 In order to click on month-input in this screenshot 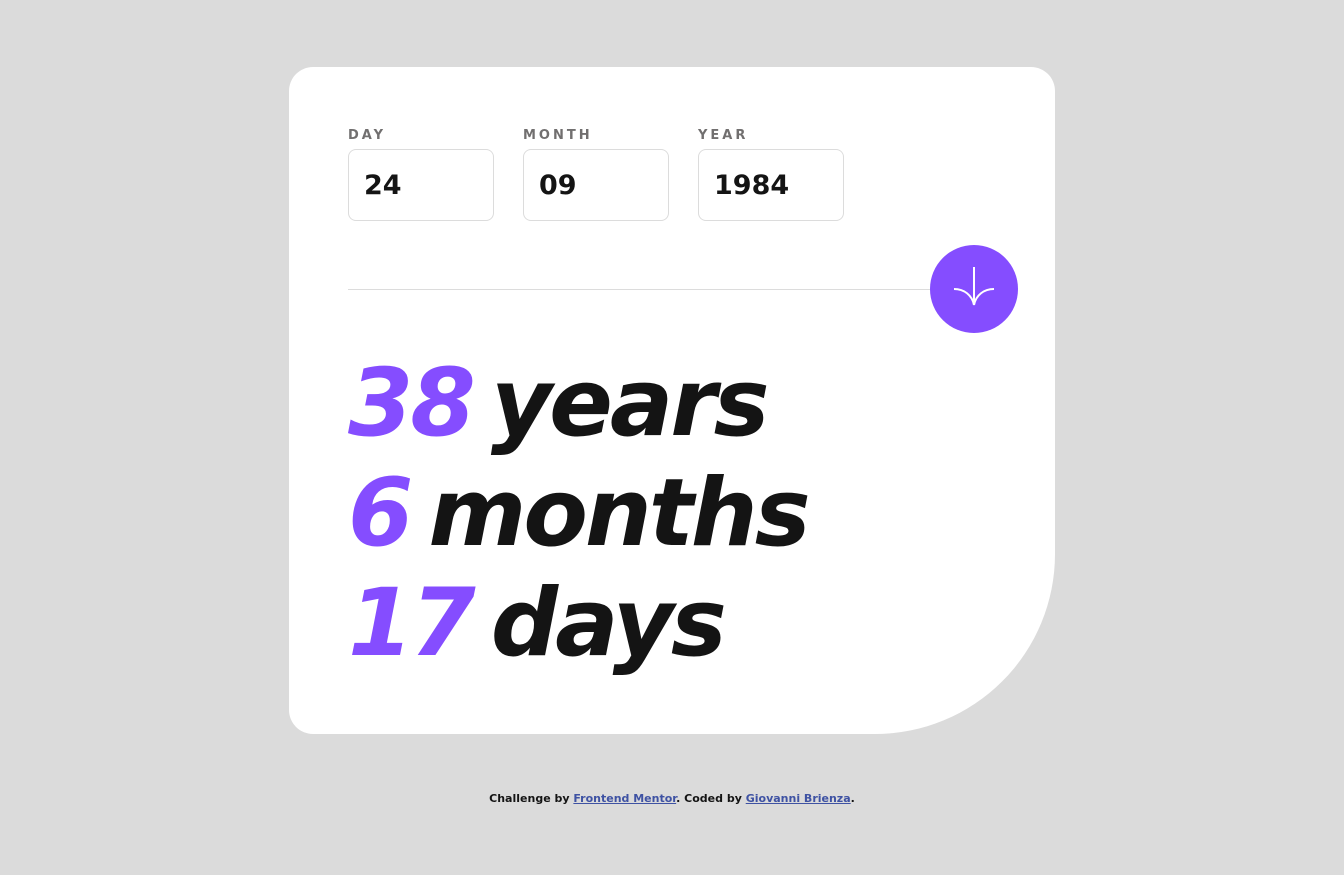, I will do `click(596, 185)`.